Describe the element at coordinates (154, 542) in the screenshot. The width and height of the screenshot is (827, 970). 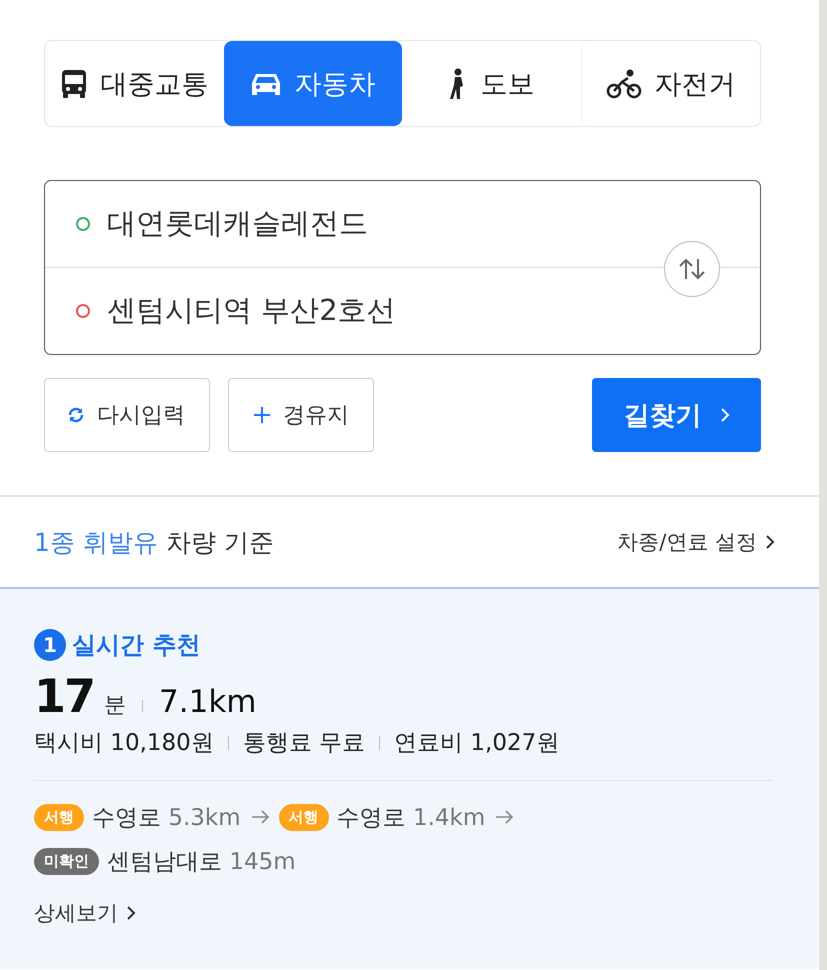
I see `vehicle-basis-text: 1종 휘발유 차량 기준` at that location.